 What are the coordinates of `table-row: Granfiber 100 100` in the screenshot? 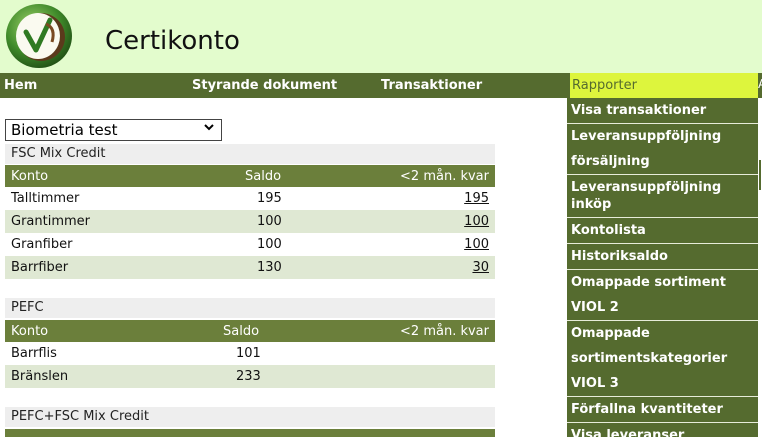 It's located at (250, 244).